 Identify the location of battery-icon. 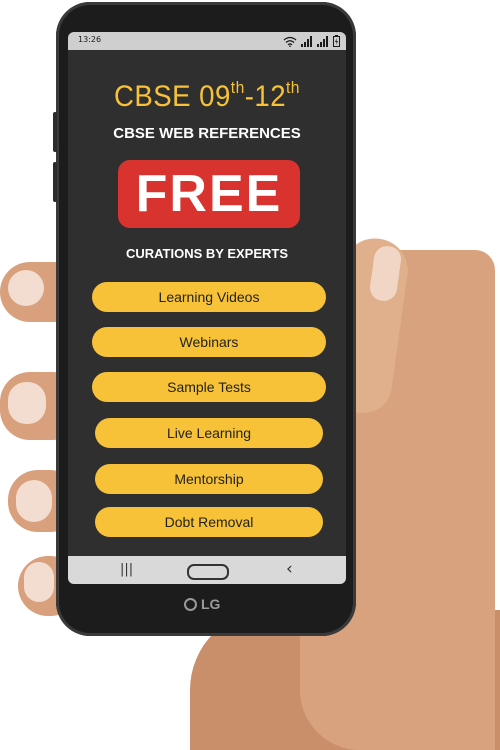
(336, 41).